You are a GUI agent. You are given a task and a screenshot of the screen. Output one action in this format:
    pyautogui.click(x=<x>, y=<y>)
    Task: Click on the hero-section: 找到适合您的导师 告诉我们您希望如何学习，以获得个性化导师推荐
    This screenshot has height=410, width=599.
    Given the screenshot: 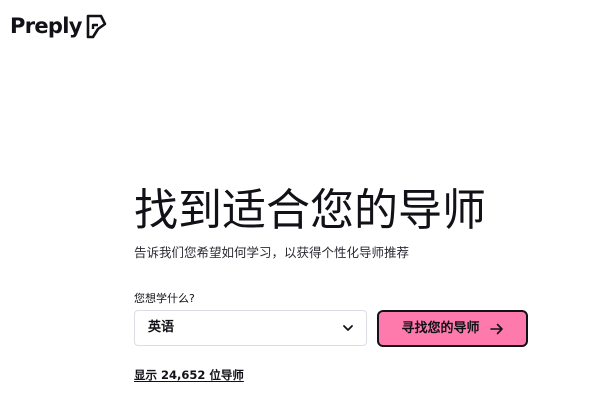 What is the action you would take?
    pyautogui.click(x=354, y=221)
    